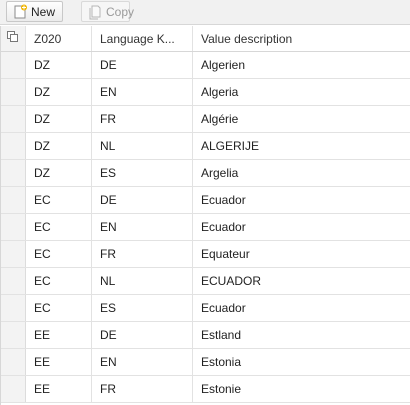 The height and width of the screenshot is (405, 410). I want to click on table-row: EC NL ECUADOR, so click(205, 281).